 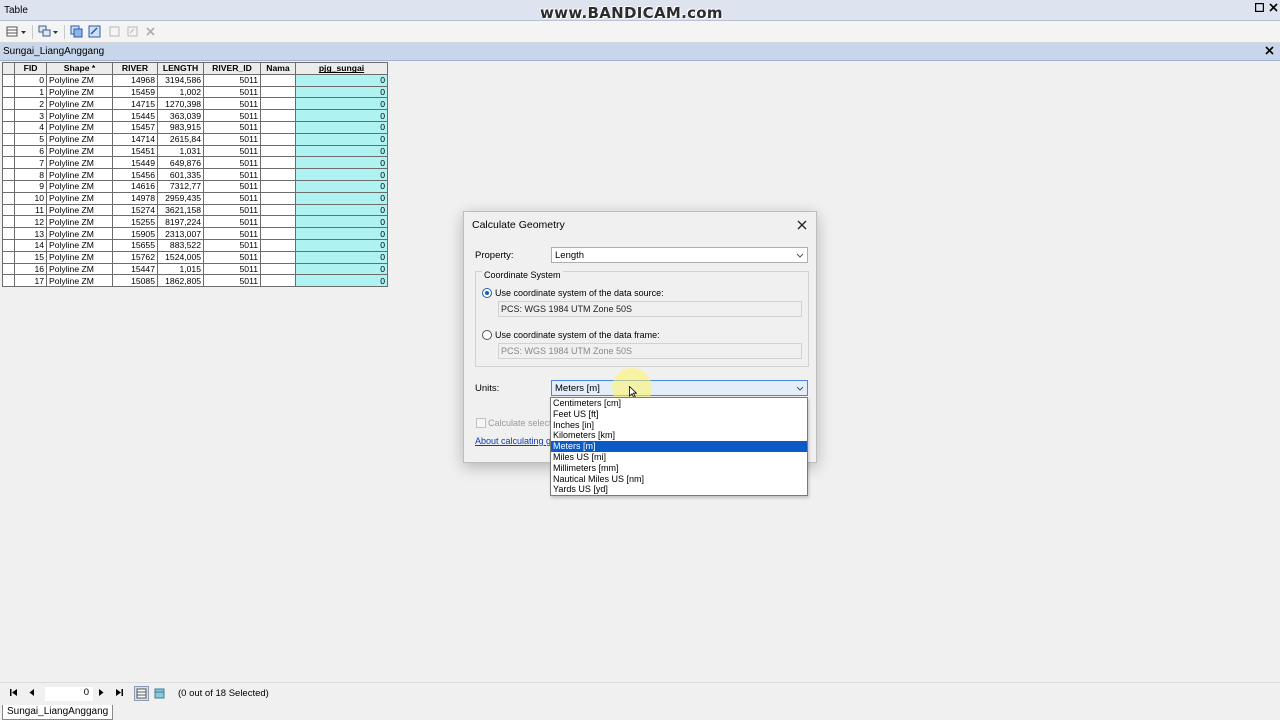 I want to click on cell-river: 15762, so click(x=135, y=257).